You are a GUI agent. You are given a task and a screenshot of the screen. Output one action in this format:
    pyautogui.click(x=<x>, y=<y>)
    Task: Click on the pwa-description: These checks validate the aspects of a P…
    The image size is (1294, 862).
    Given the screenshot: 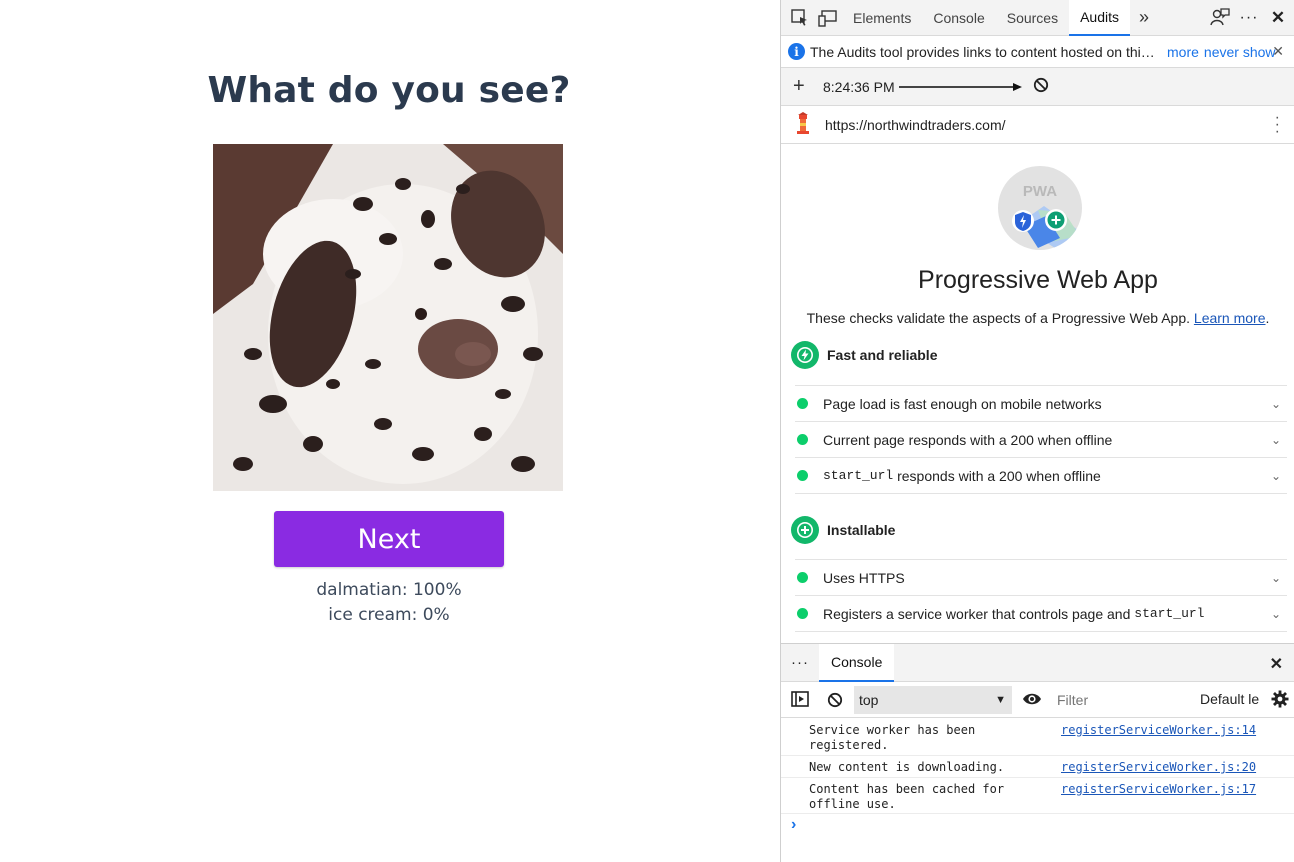 What is the action you would take?
    pyautogui.click(x=1037, y=318)
    